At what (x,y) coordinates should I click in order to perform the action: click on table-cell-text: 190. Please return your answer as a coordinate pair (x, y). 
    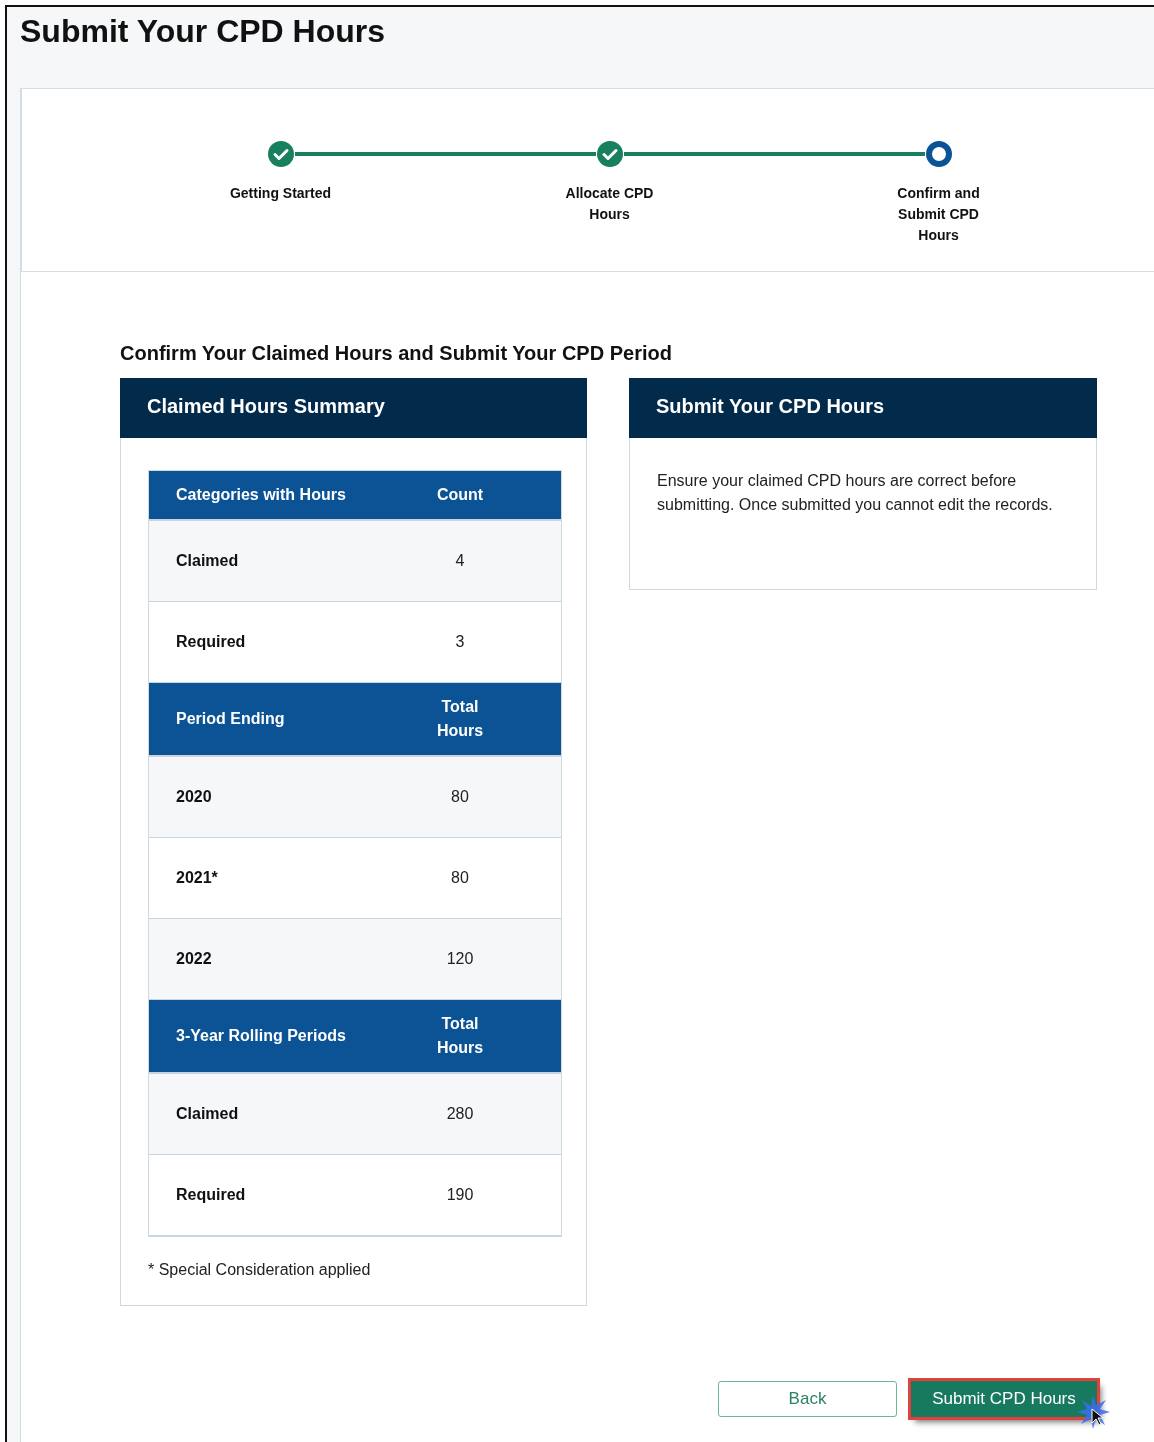
    Looking at the image, I should click on (460, 1195).